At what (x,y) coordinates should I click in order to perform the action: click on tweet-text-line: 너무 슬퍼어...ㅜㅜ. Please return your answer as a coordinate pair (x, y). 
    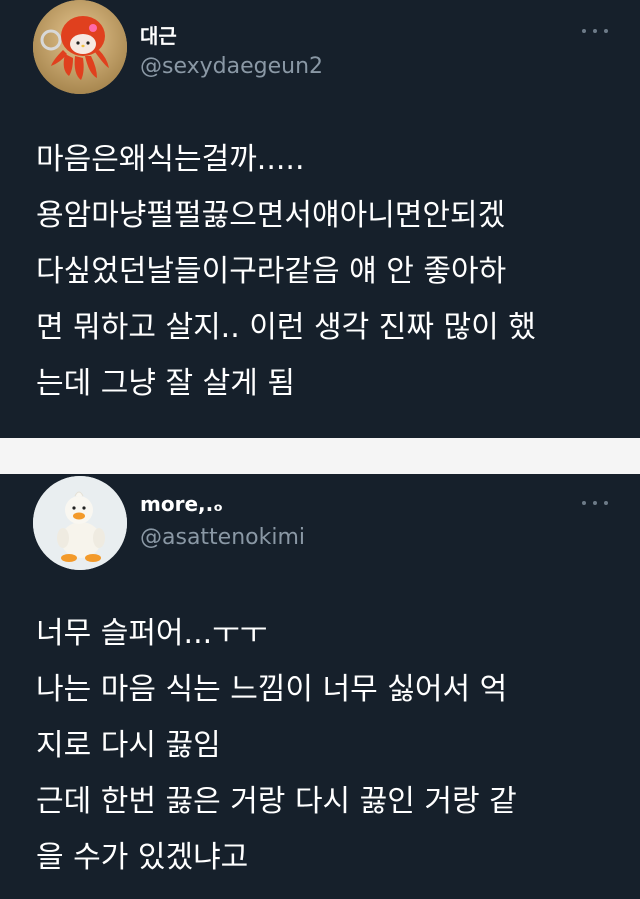
    Looking at the image, I should click on (152, 633).